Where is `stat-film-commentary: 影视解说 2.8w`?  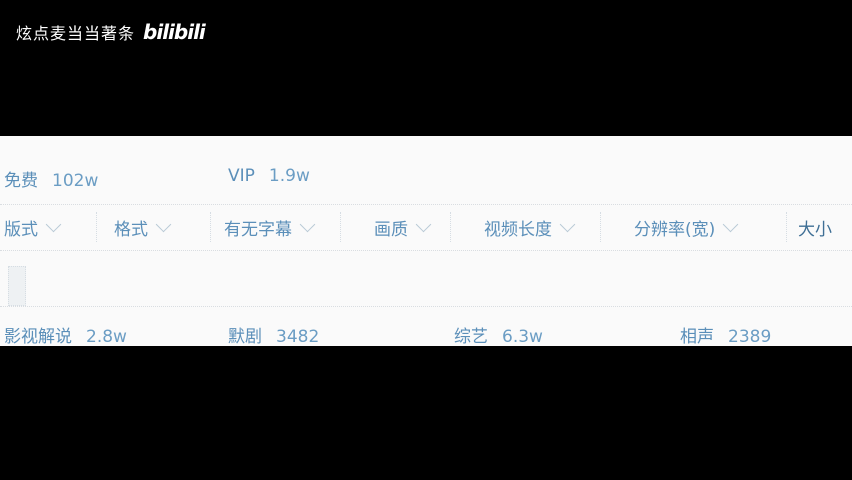 stat-film-commentary: 影视解说 2.8w is located at coordinates (65, 334).